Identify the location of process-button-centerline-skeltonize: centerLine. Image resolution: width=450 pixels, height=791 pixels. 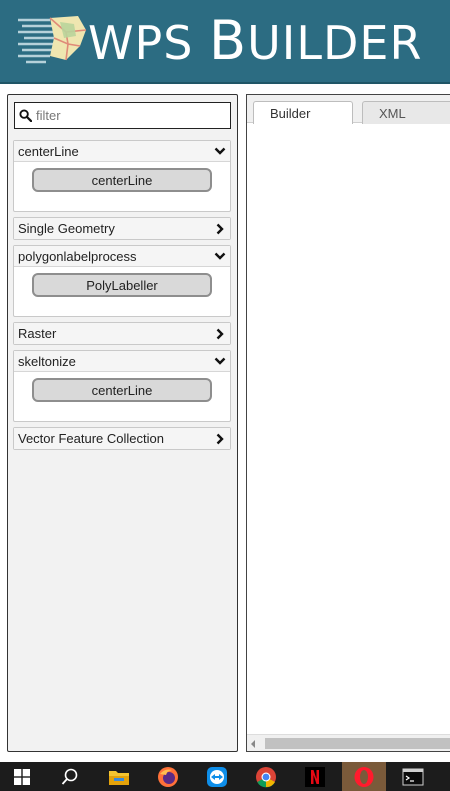
(122, 390).